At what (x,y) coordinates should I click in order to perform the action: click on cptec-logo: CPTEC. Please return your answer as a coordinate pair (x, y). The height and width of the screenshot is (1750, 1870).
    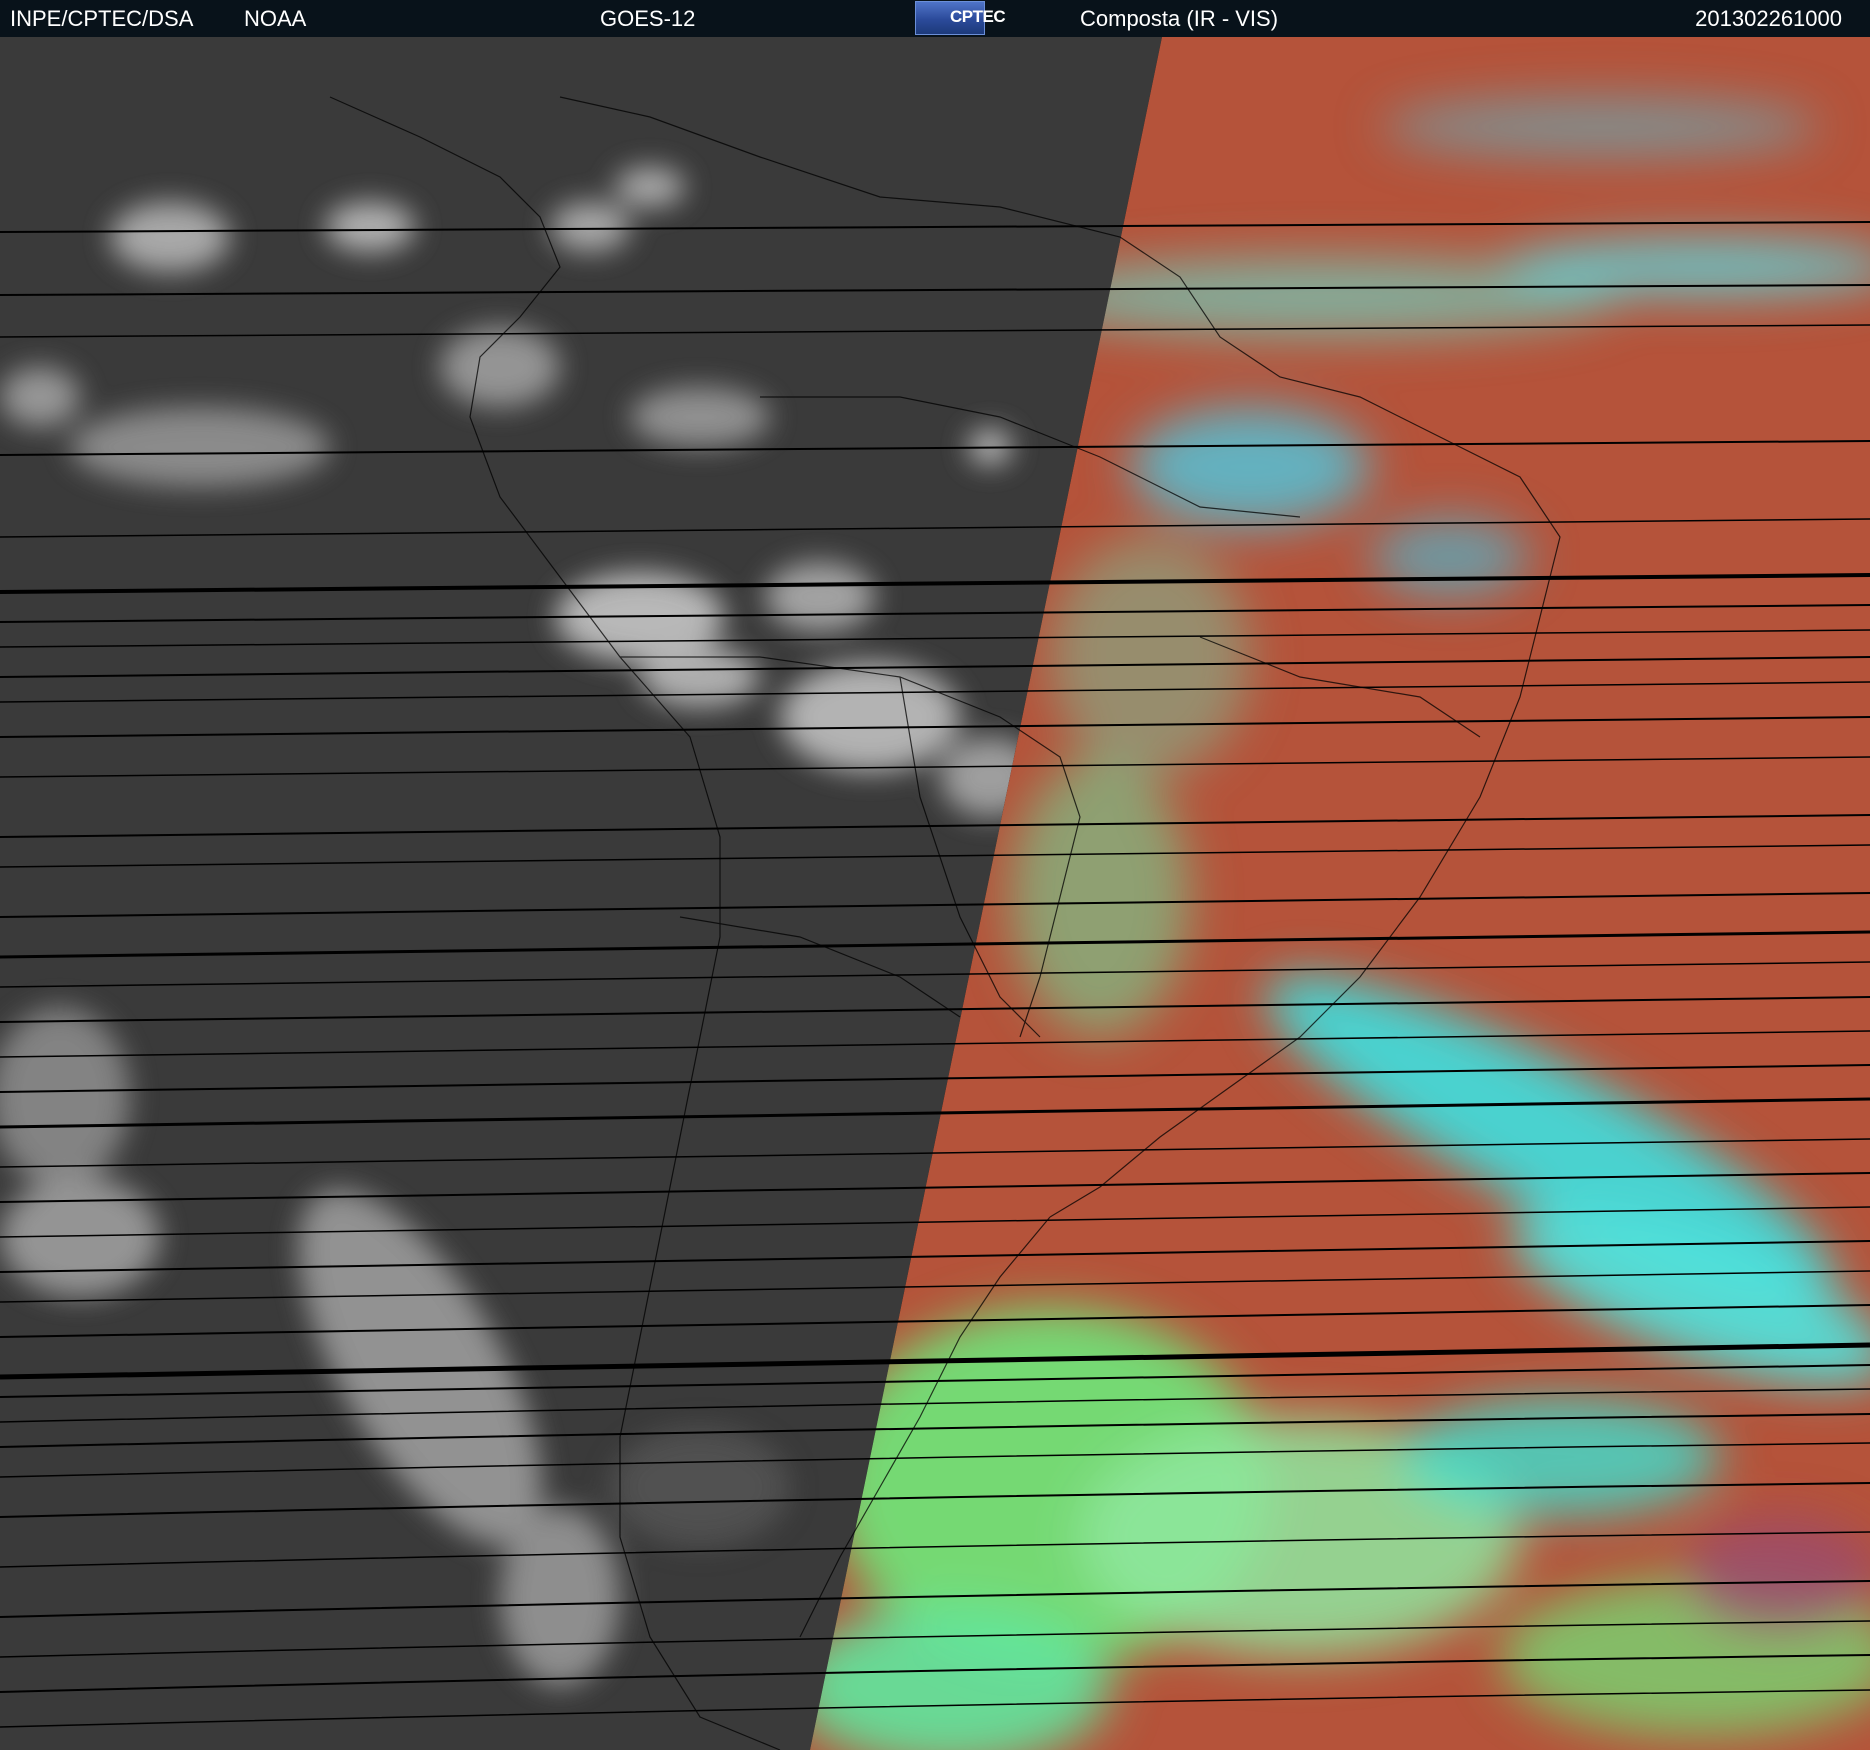
    Looking at the image, I should click on (960, 18).